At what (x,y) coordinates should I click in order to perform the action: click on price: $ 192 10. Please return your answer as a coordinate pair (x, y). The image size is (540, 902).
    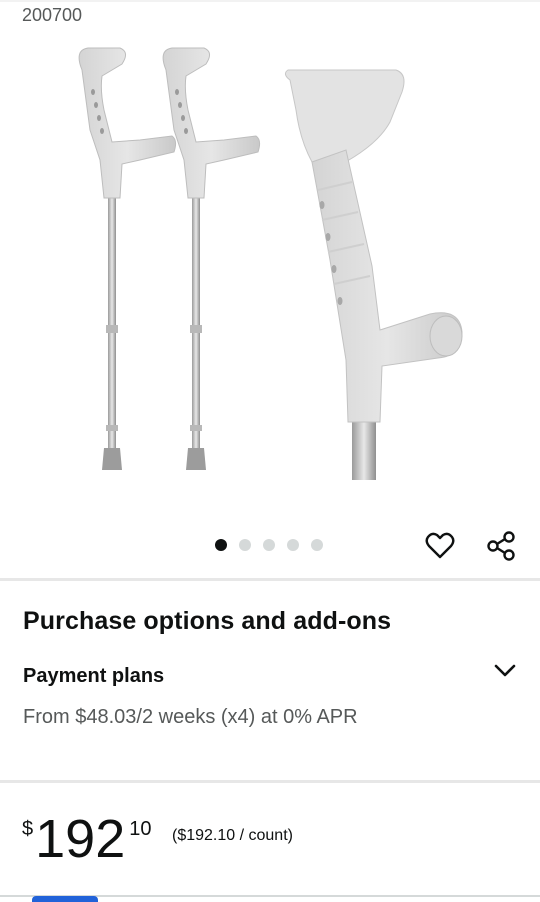
    Looking at the image, I should click on (86, 839).